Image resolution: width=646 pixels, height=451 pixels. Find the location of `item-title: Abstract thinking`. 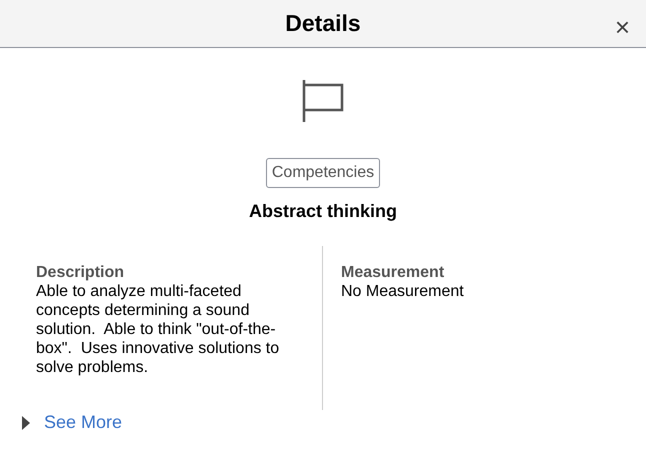

item-title: Abstract thinking is located at coordinates (322, 211).